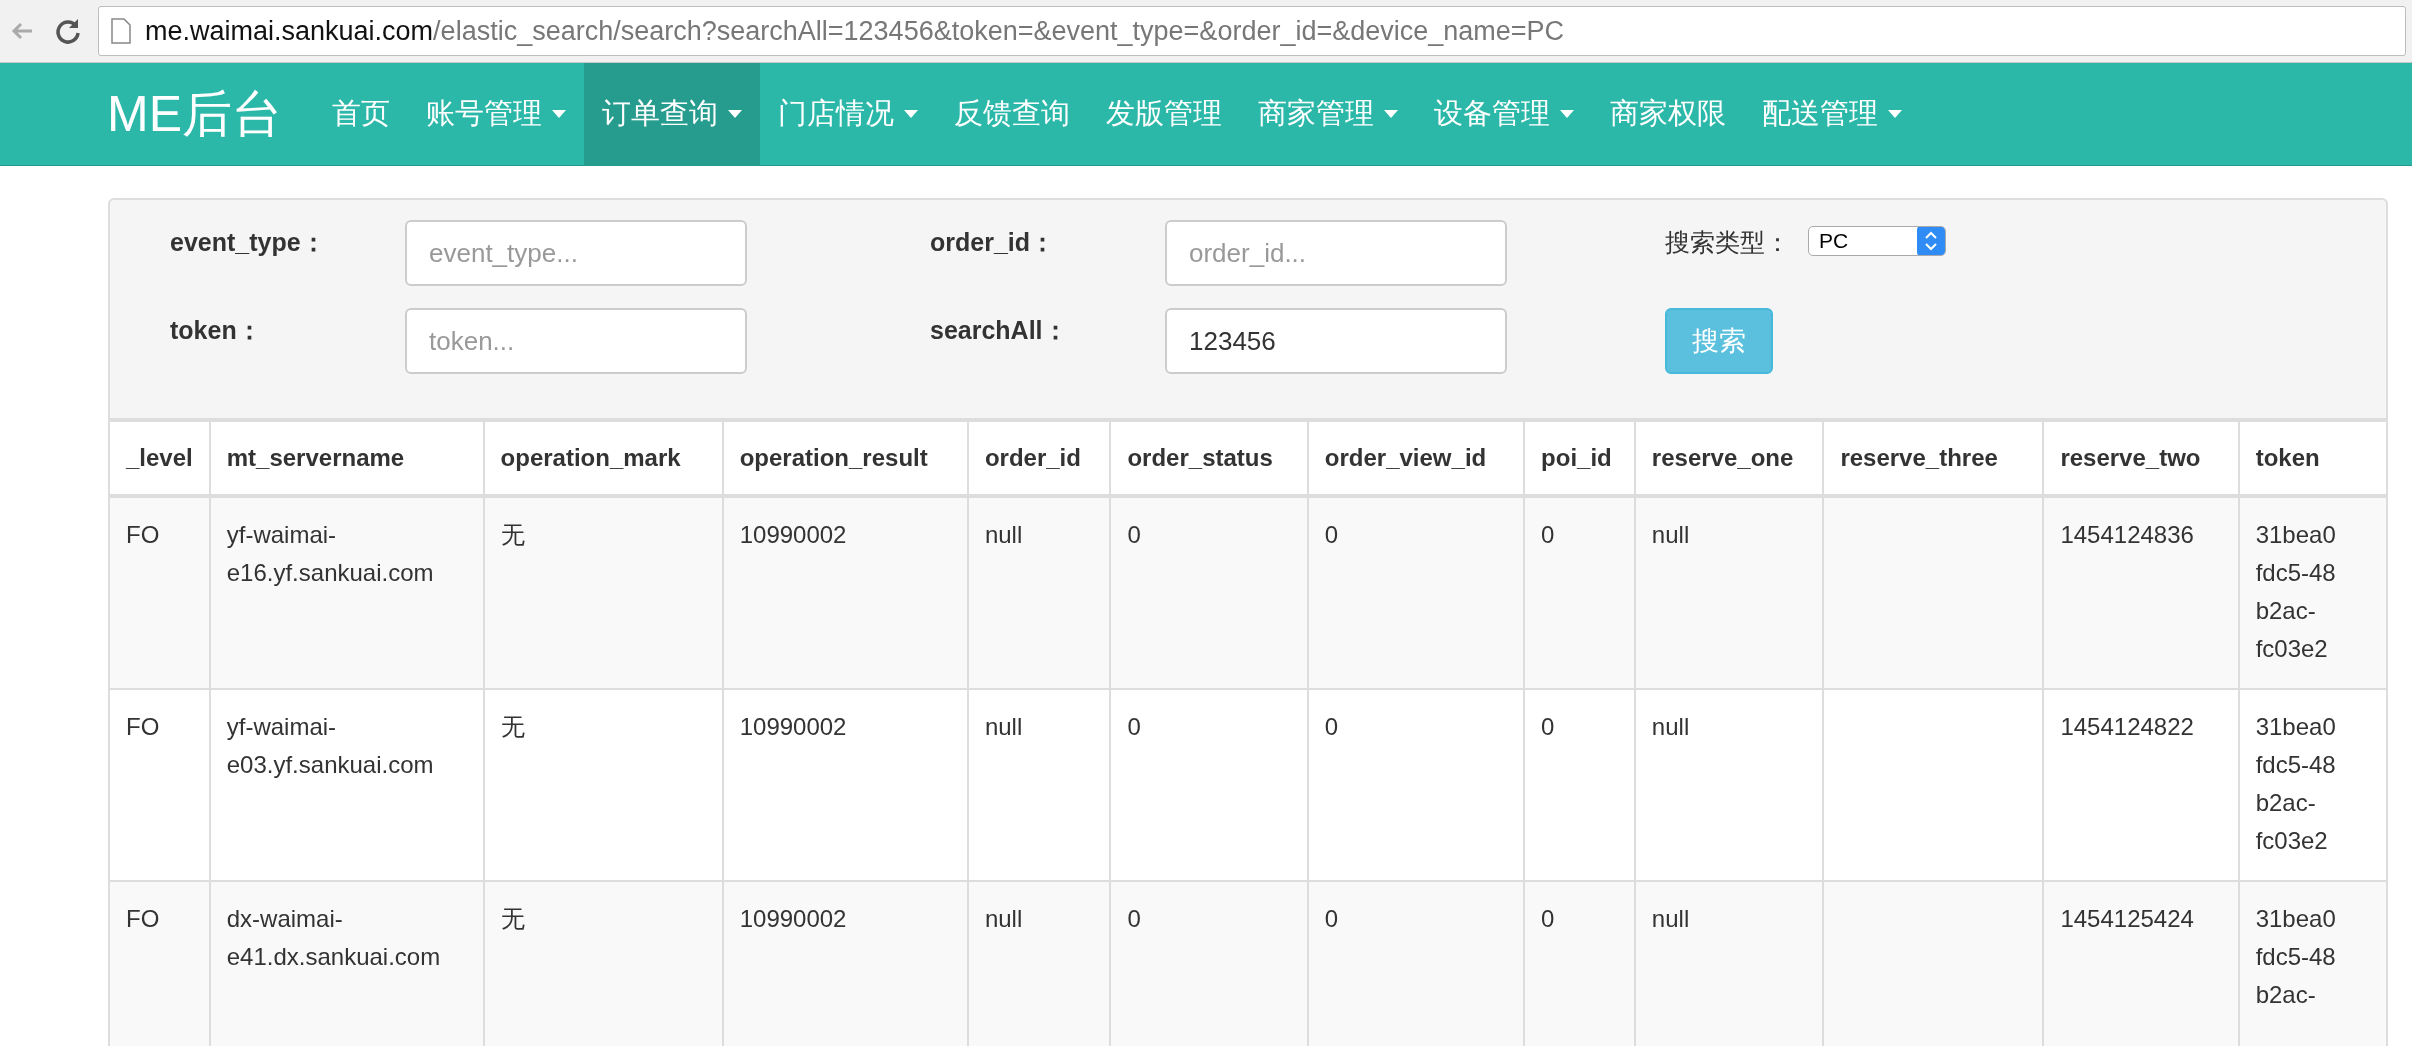  What do you see at coordinates (248, 242) in the screenshot?
I see `field-label: event_type：` at bounding box center [248, 242].